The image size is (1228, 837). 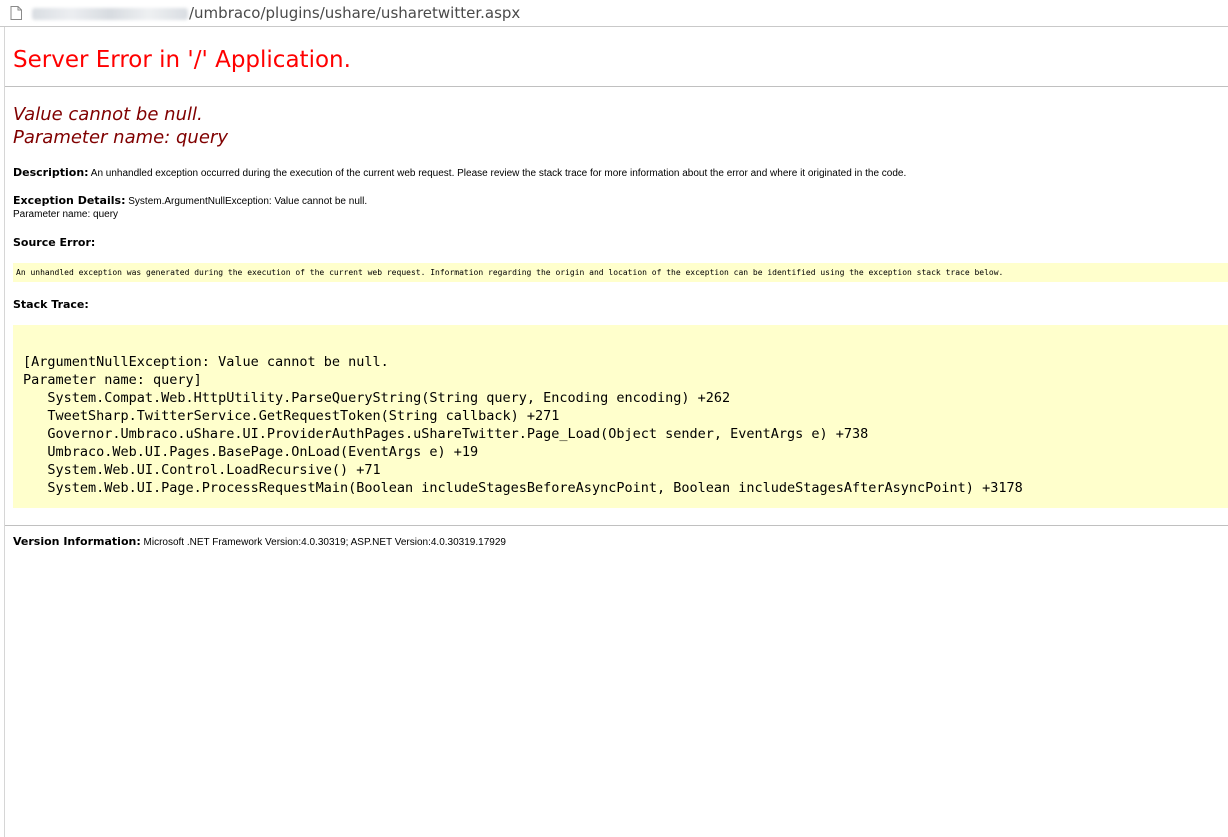 I want to click on page-left-border, so click(x=4, y=432).